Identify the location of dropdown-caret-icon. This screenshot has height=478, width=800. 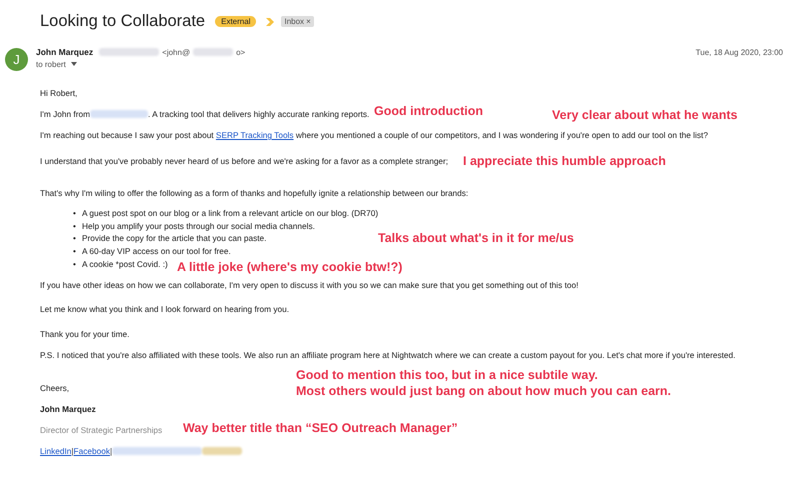
(73, 64).